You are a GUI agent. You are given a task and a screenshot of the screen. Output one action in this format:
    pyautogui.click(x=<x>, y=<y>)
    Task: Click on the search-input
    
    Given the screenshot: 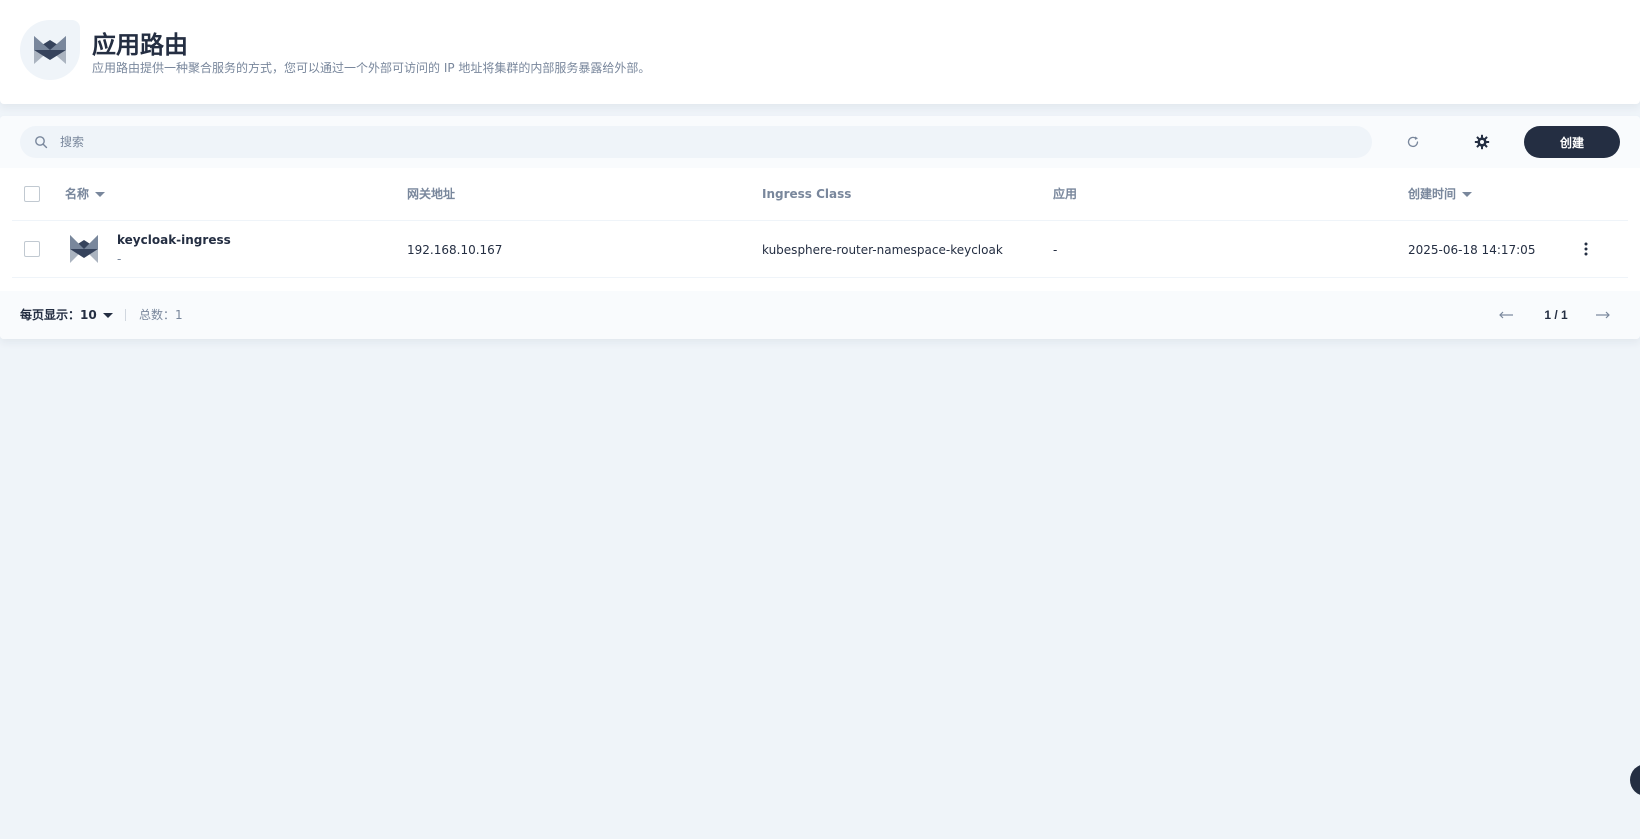 What is the action you would take?
    pyautogui.click(x=705, y=142)
    